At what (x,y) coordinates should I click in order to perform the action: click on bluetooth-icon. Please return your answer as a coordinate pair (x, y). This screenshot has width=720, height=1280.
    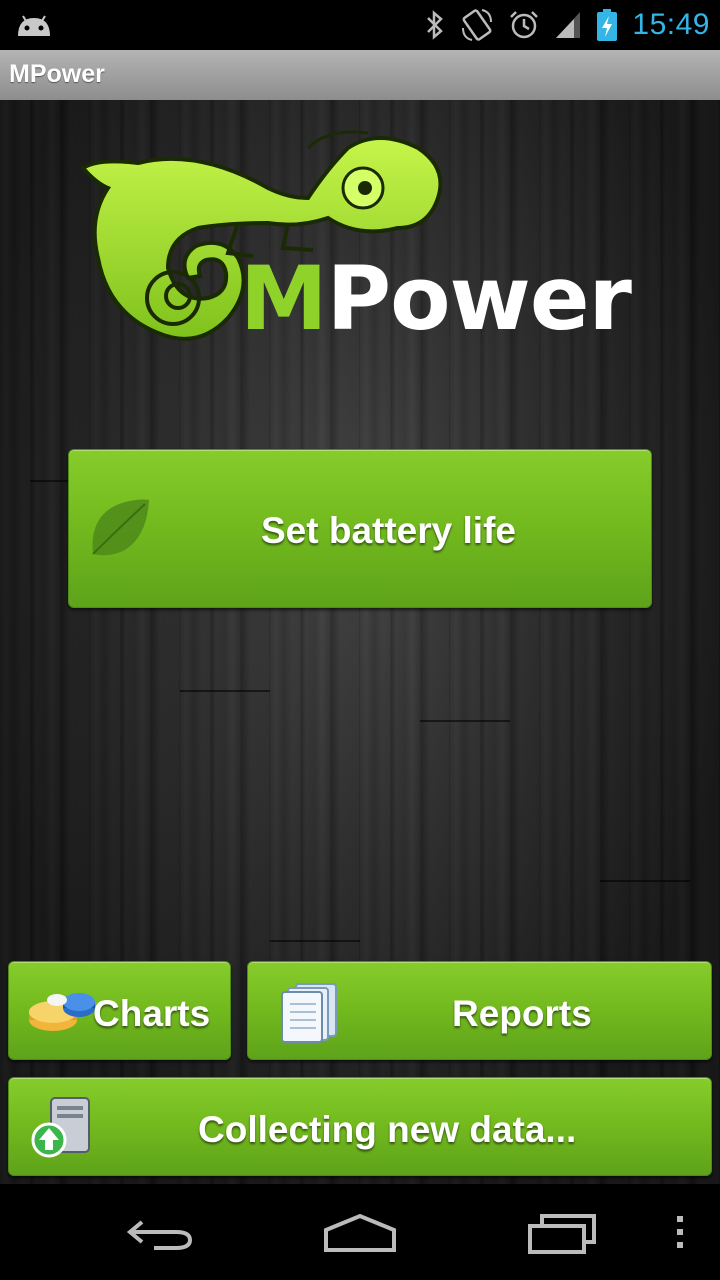
    Looking at the image, I should click on (435, 25).